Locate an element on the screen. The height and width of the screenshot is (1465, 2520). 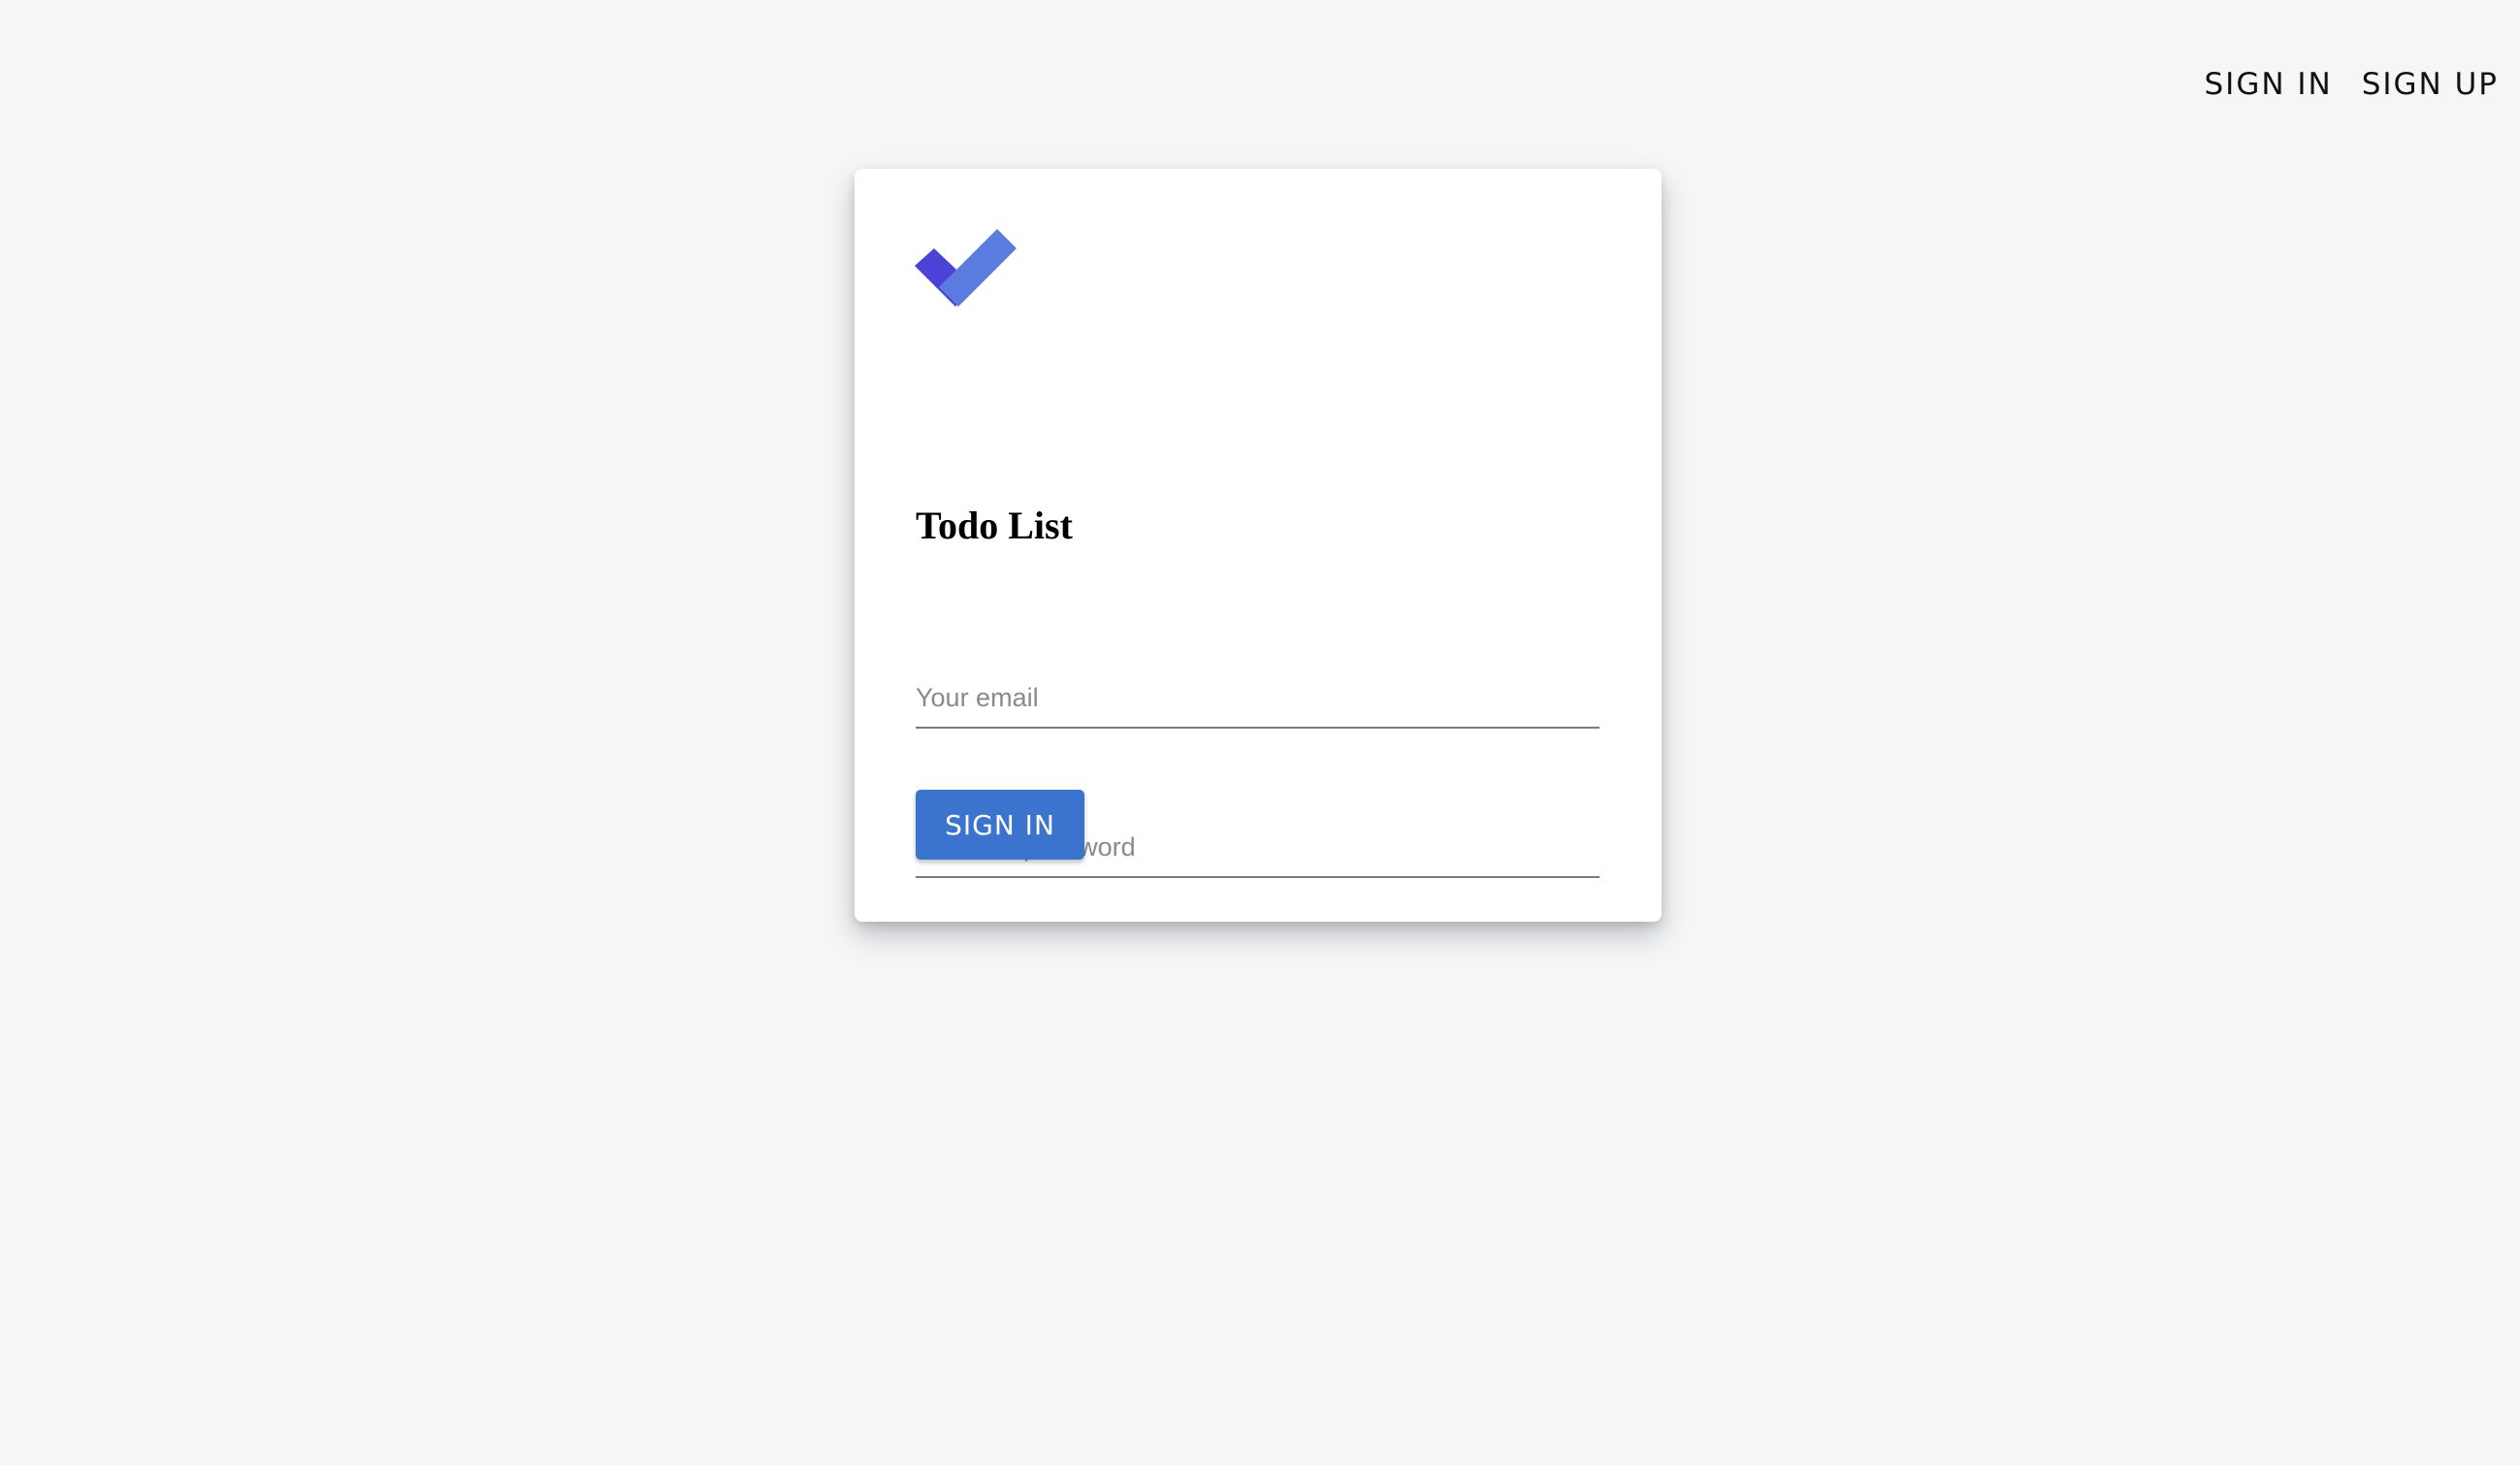
top-navigation: SIGN IN SIGN UP is located at coordinates (2352, 84).